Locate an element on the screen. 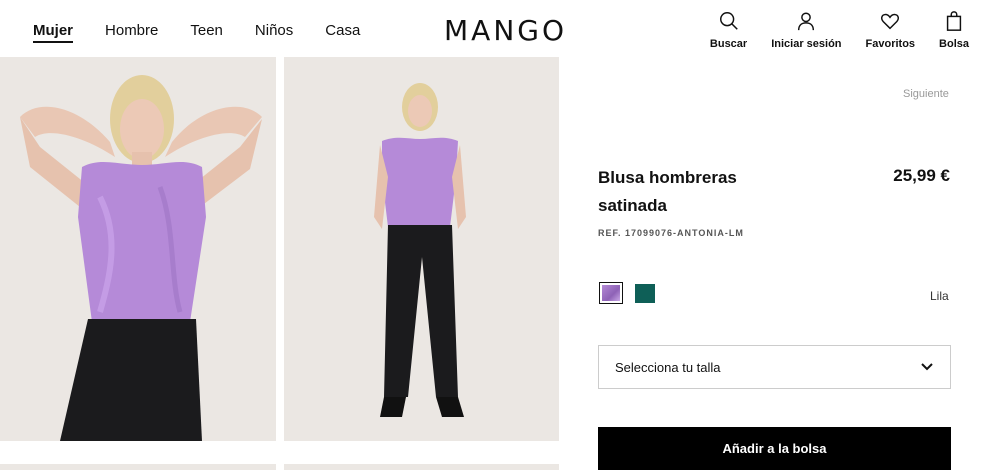 This screenshot has height=470, width=983. selected-color-name: Lila is located at coordinates (939, 296).